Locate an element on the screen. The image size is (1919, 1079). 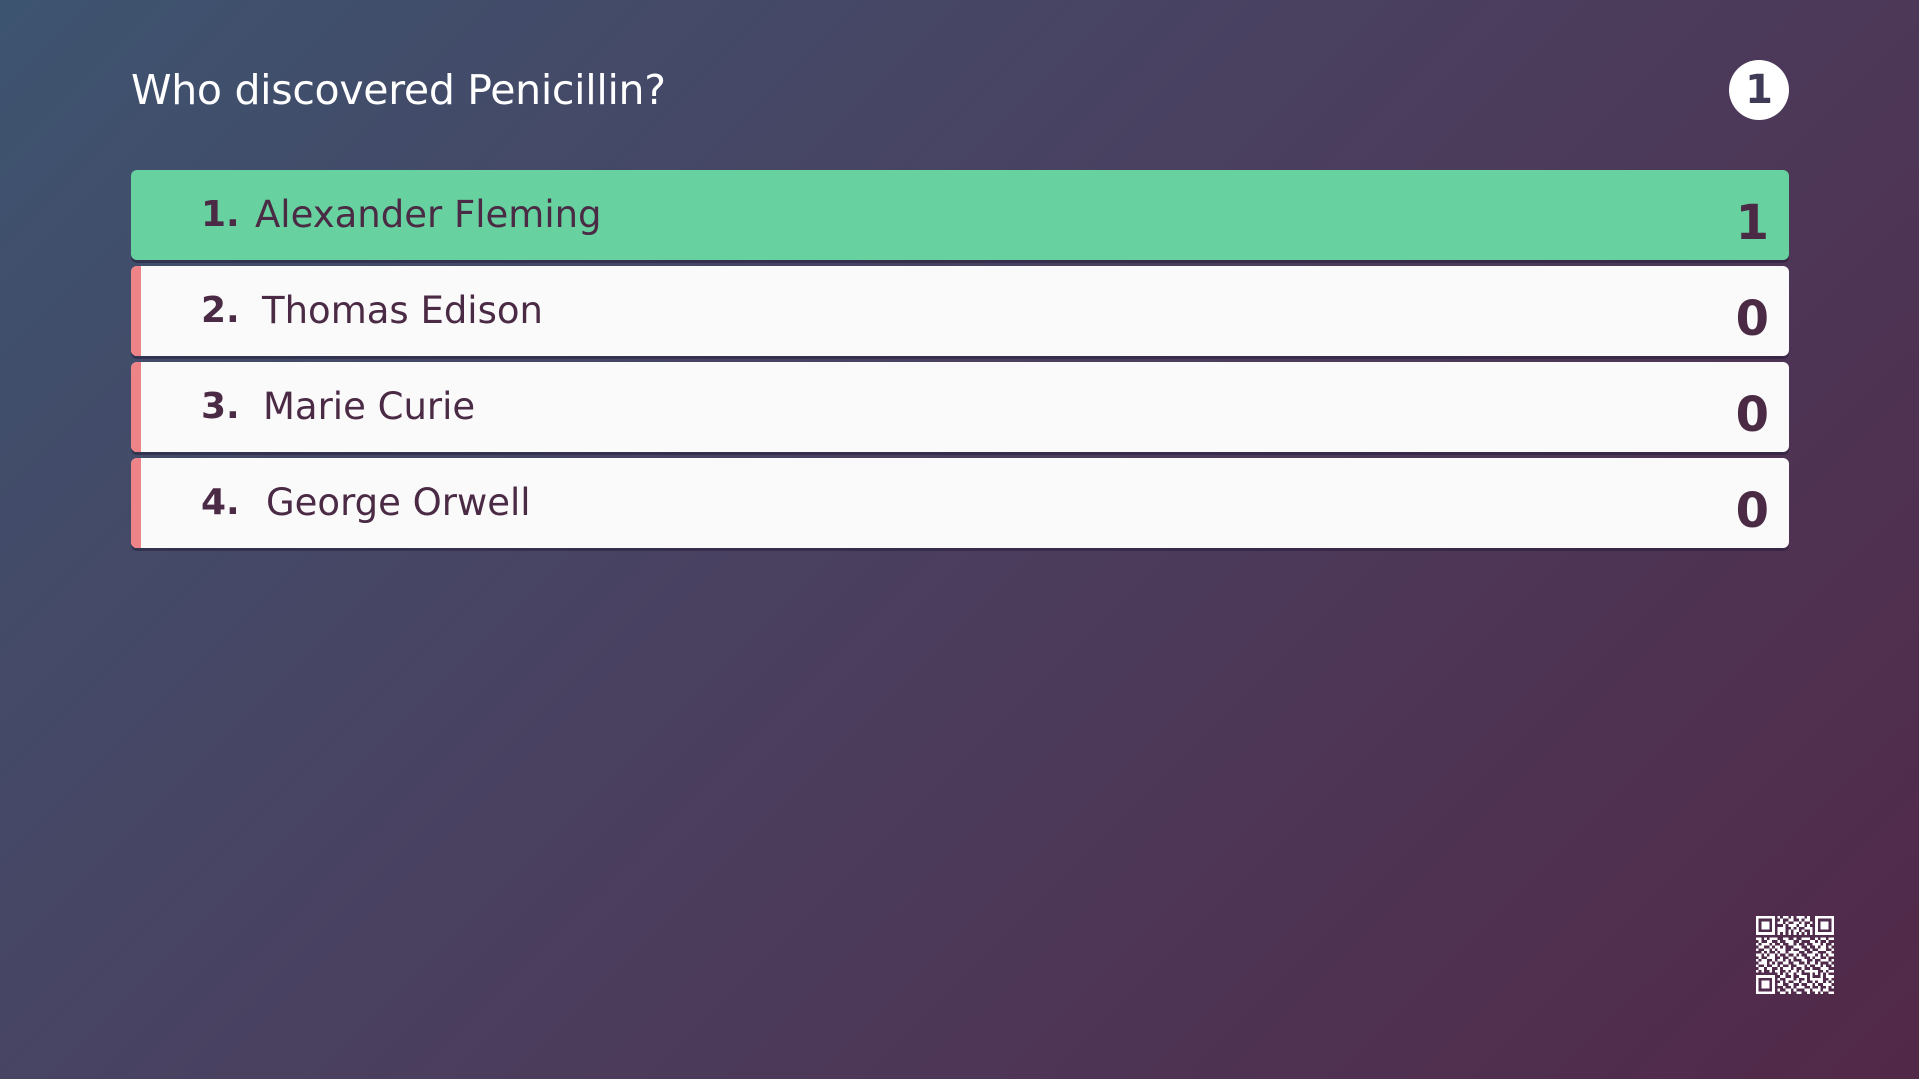
answer-option-2: 2. Thomas Edison 0 is located at coordinates (960, 311).